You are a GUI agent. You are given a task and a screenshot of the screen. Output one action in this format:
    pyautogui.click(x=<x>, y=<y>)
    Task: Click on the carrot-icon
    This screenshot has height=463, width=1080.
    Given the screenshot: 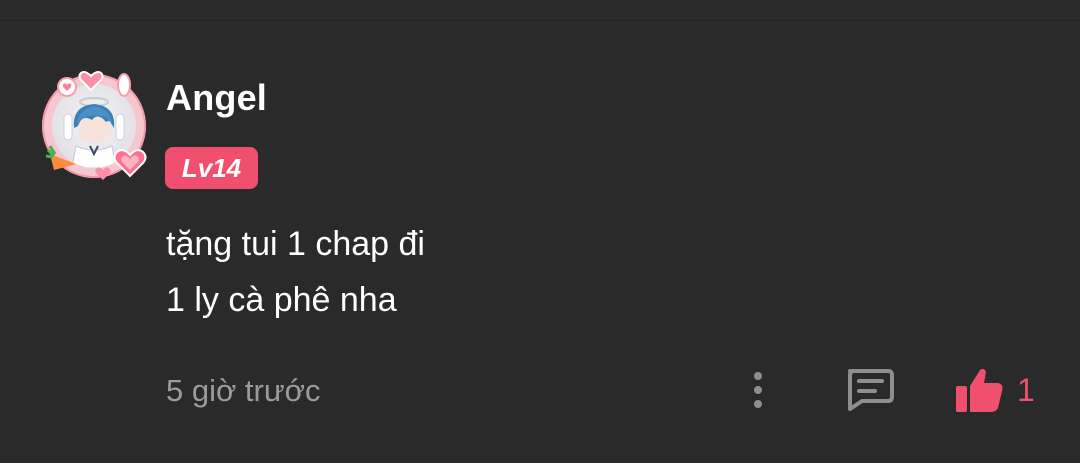 What is the action you would take?
    pyautogui.click(x=61, y=157)
    